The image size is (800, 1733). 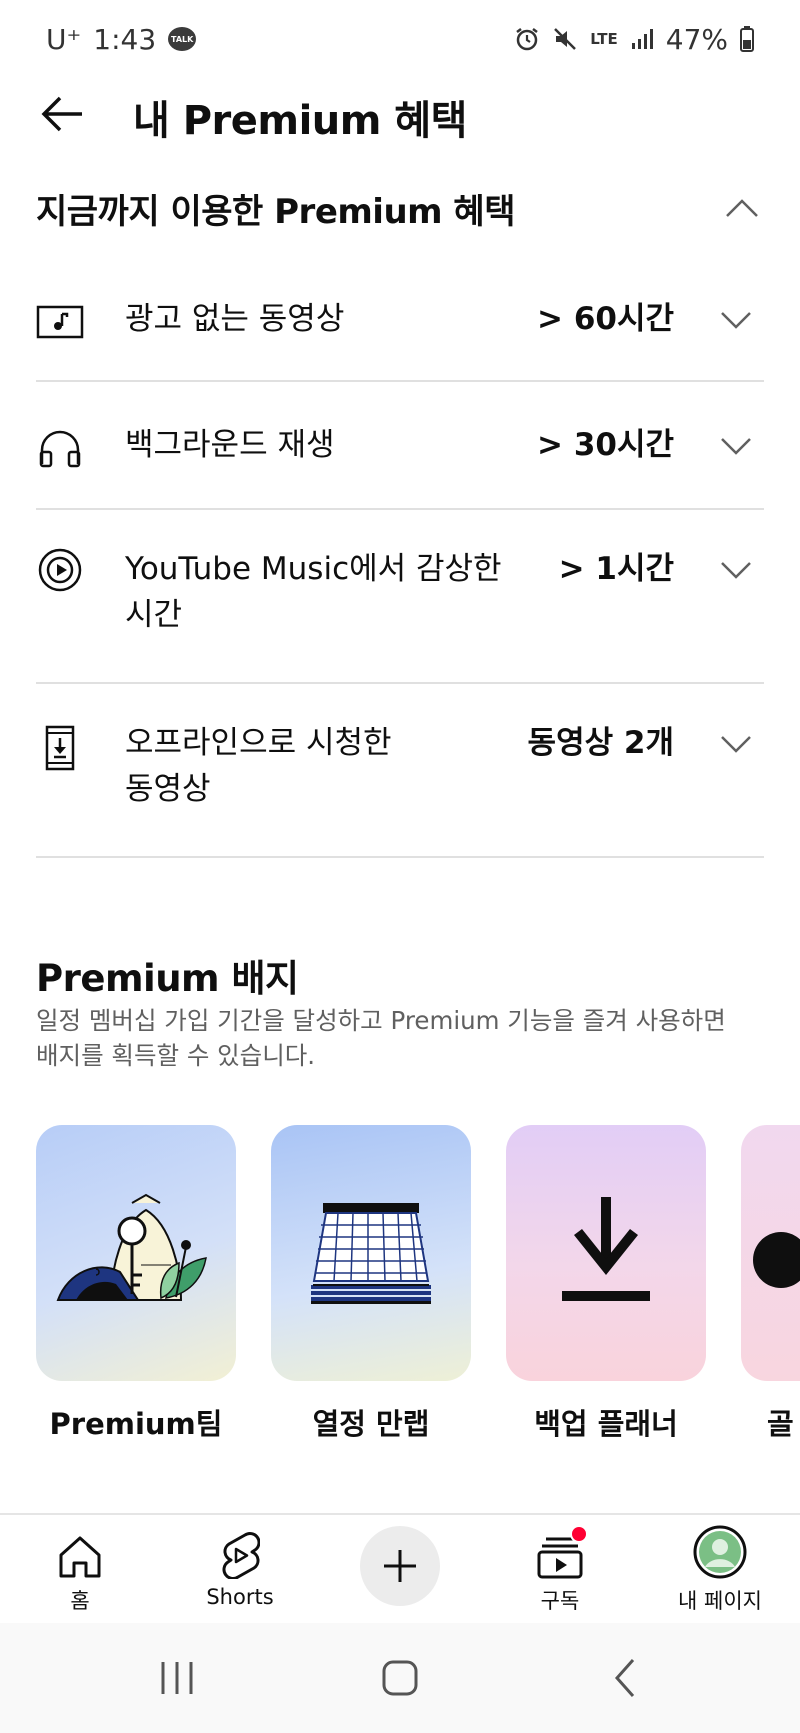 What do you see at coordinates (381, 1020) in the screenshot?
I see `badges-description-line1: 일정 멤버십 가입 기간을 달성하고 Premium 기능을 즐겨 사용하면` at bounding box center [381, 1020].